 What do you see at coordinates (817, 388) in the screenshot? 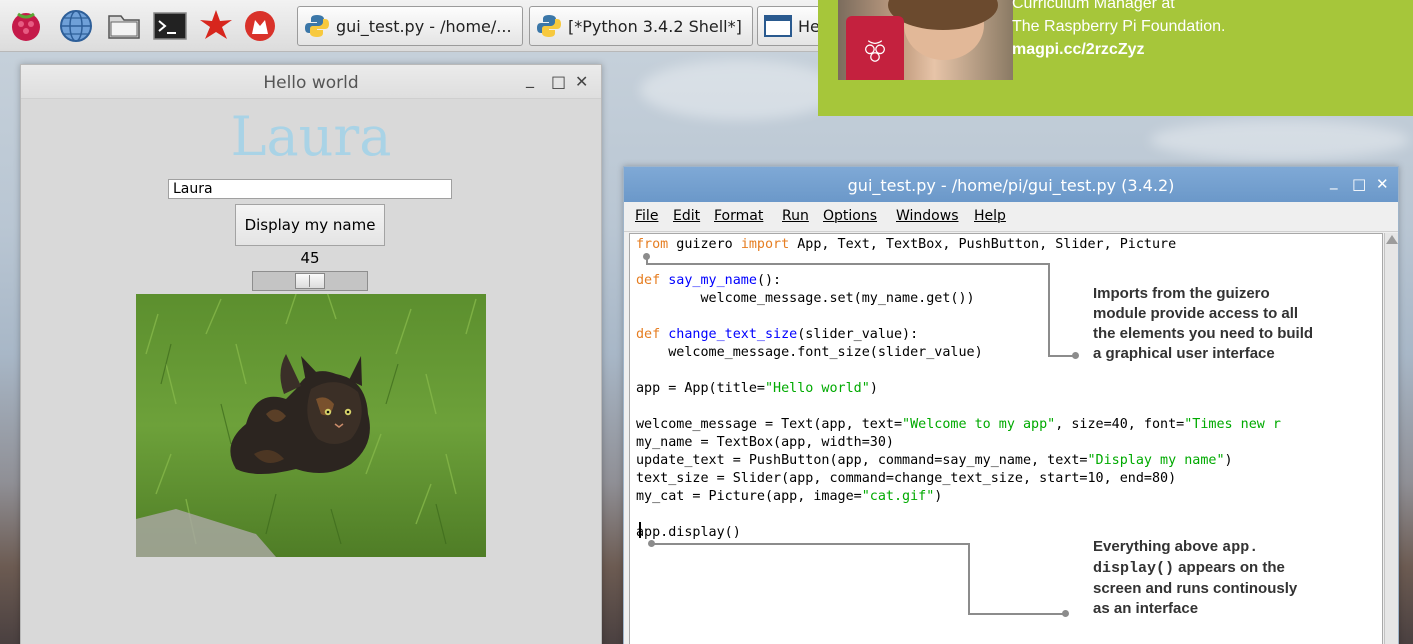
I see `code-token: "Hello world"` at bounding box center [817, 388].